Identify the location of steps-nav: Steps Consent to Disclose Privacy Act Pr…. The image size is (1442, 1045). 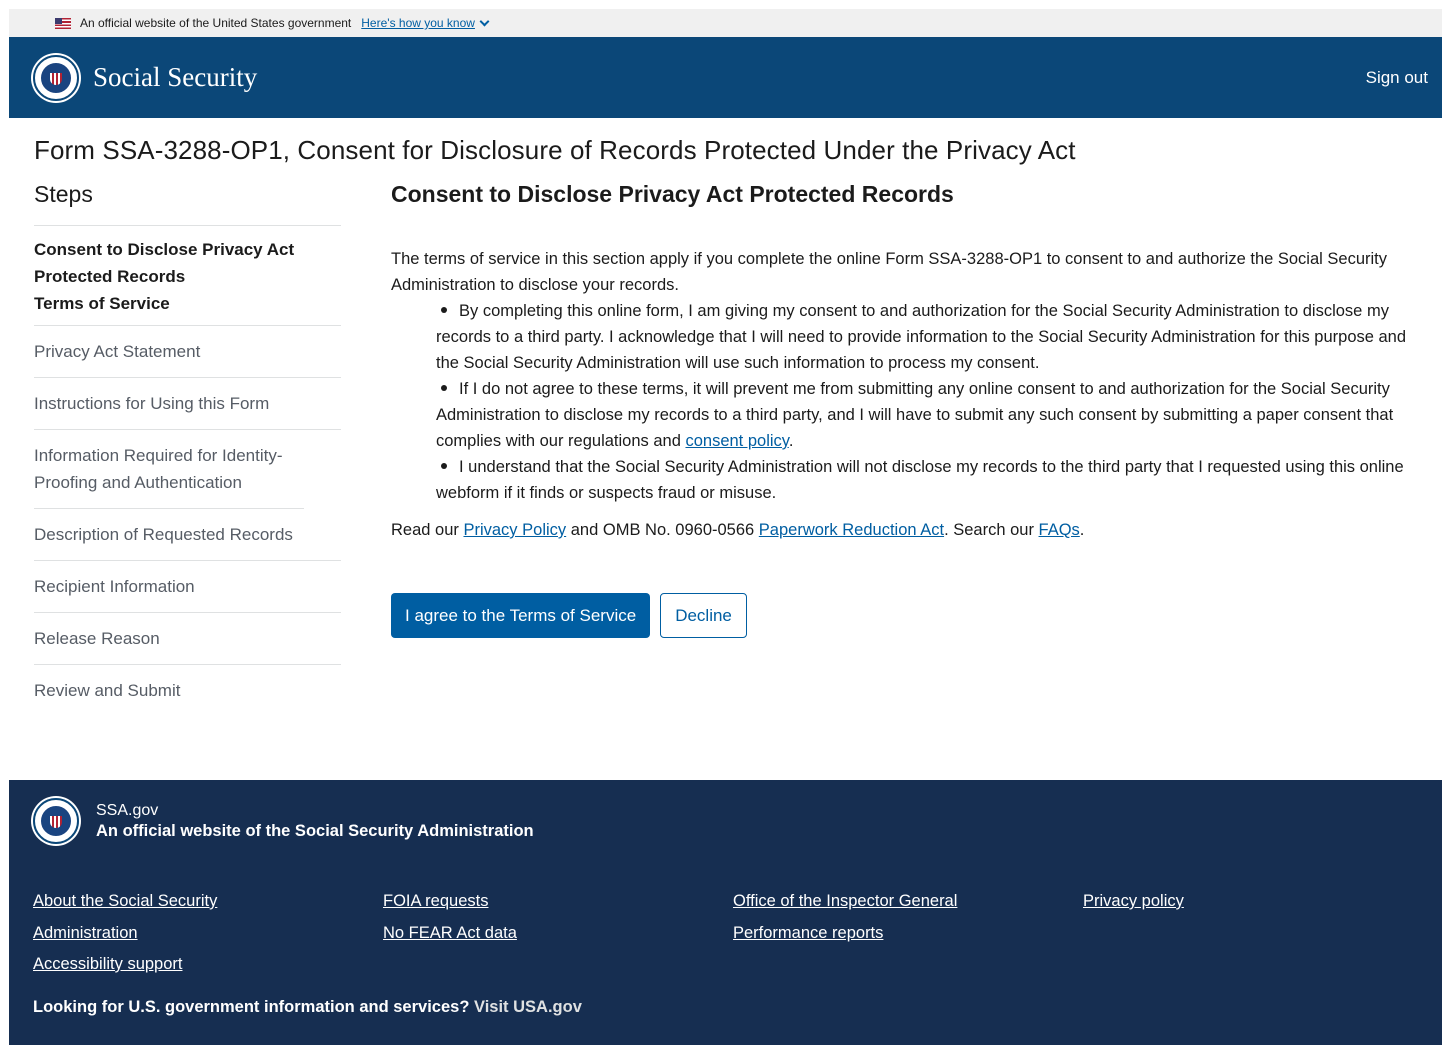
(187, 448).